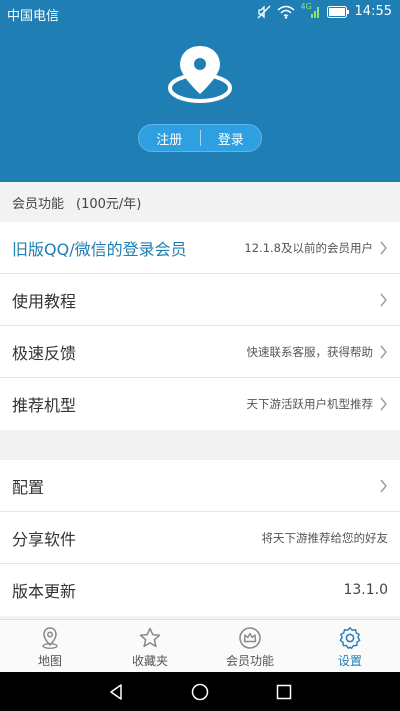  I want to click on member-section-title: 会员功能 (100元/年), so click(200, 202).